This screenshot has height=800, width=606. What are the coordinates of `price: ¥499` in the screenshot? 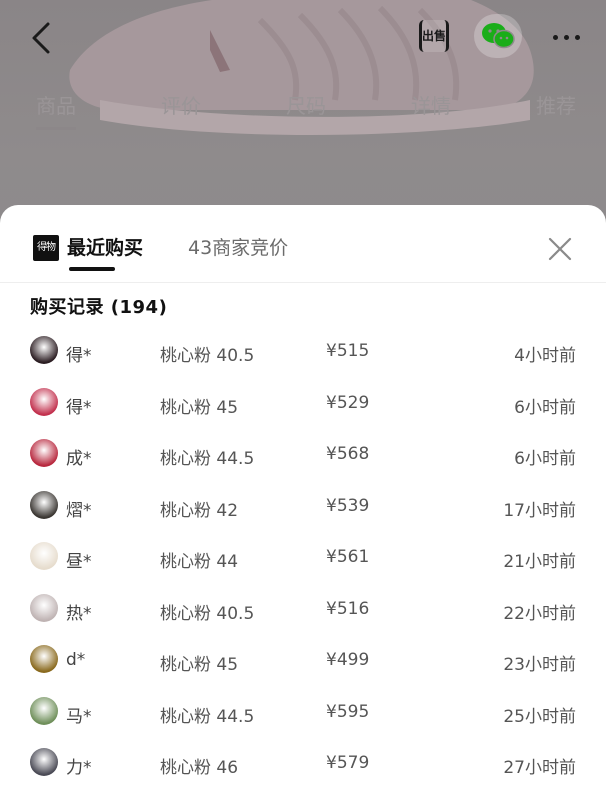 It's located at (348, 660).